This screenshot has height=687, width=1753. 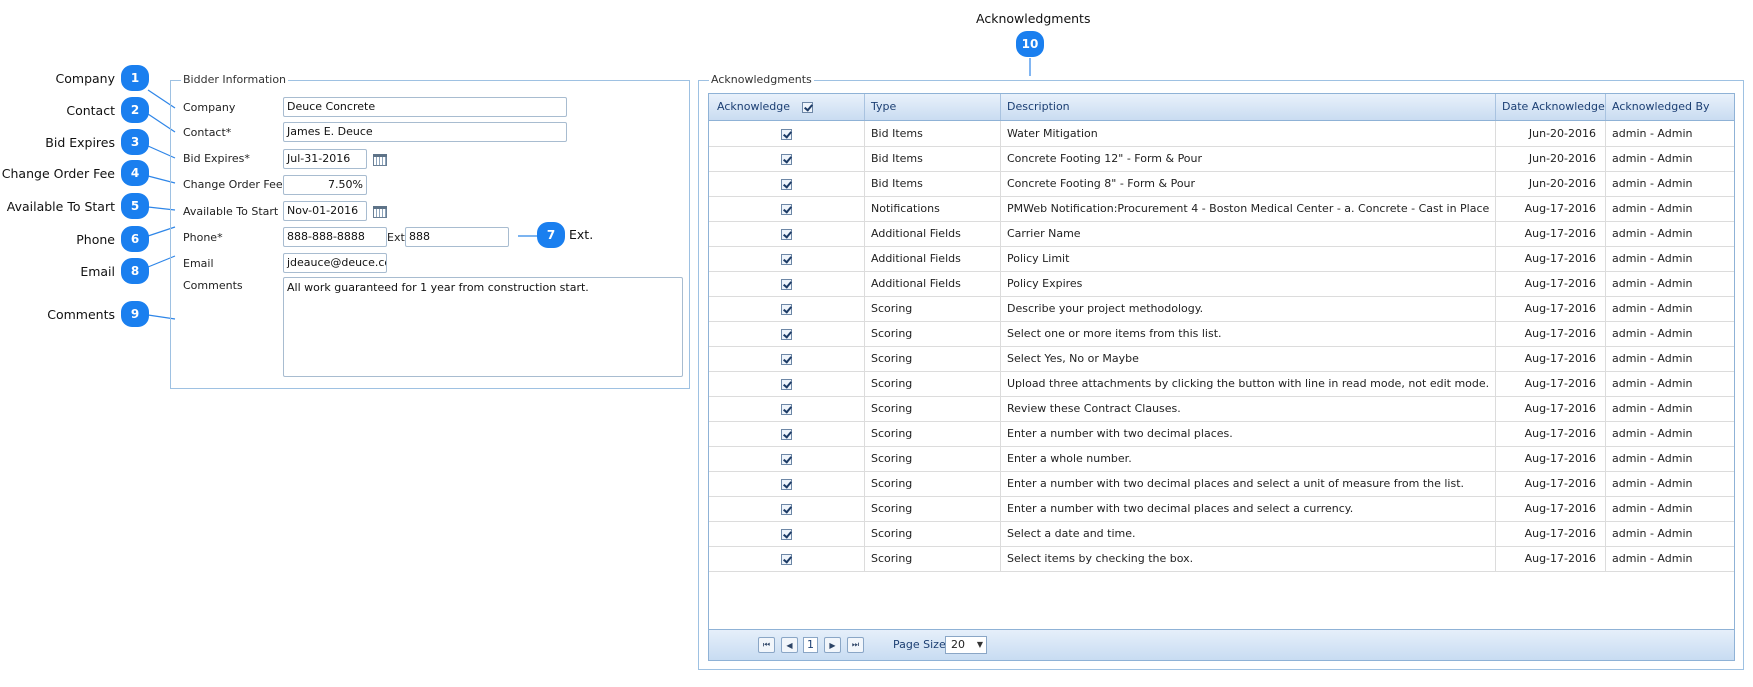 What do you see at coordinates (1671, 107) in the screenshot?
I see `column-header-acknowledged-by: Acknowledged By` at bounding box center [1671, 107].